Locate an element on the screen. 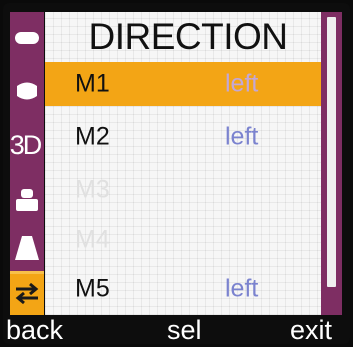  back-softkey: back is located at coordinates (34, 329).